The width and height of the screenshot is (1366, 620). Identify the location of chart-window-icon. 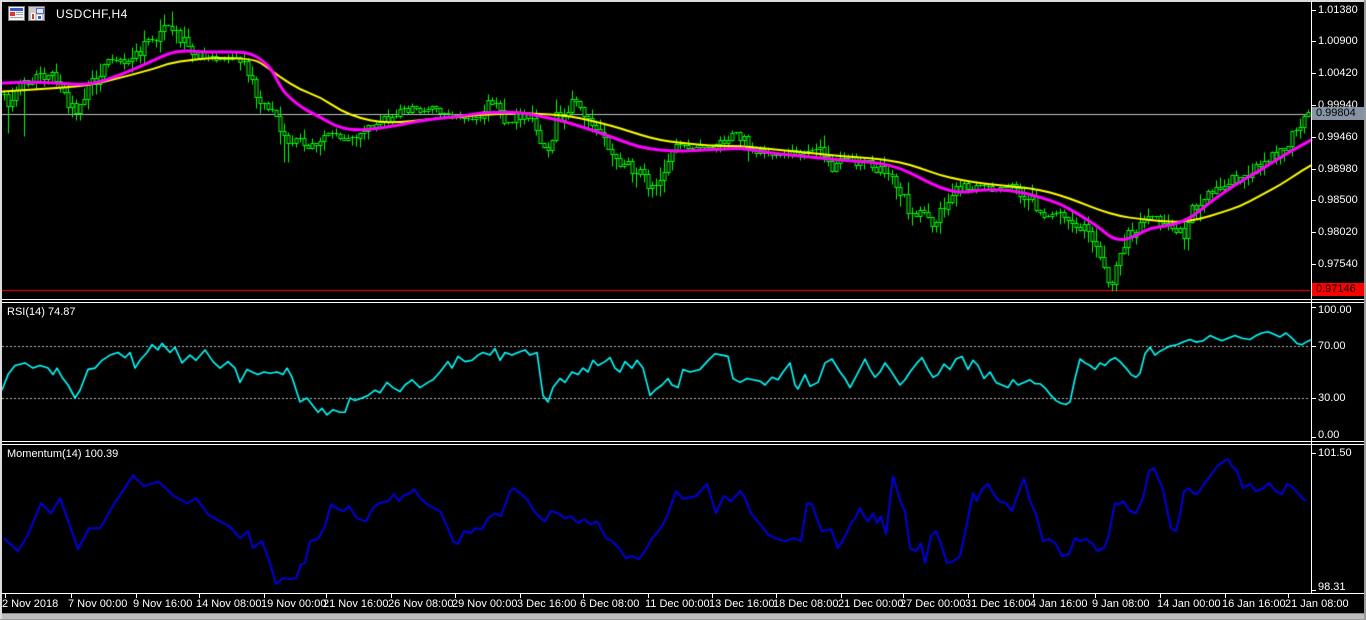
(16, 13).